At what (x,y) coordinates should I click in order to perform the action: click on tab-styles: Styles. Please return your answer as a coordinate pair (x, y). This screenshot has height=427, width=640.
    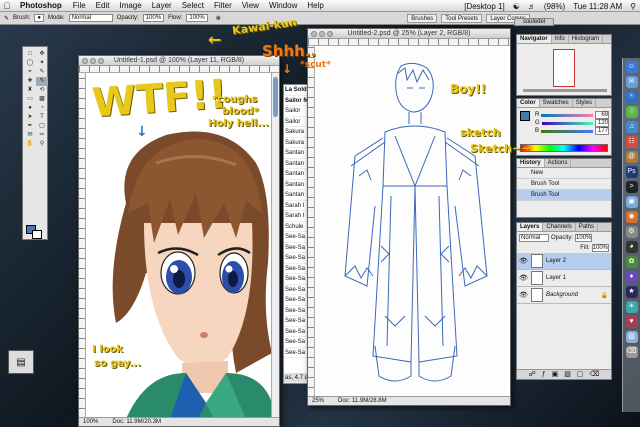
    Looking at the image, I should click on (585, 103).